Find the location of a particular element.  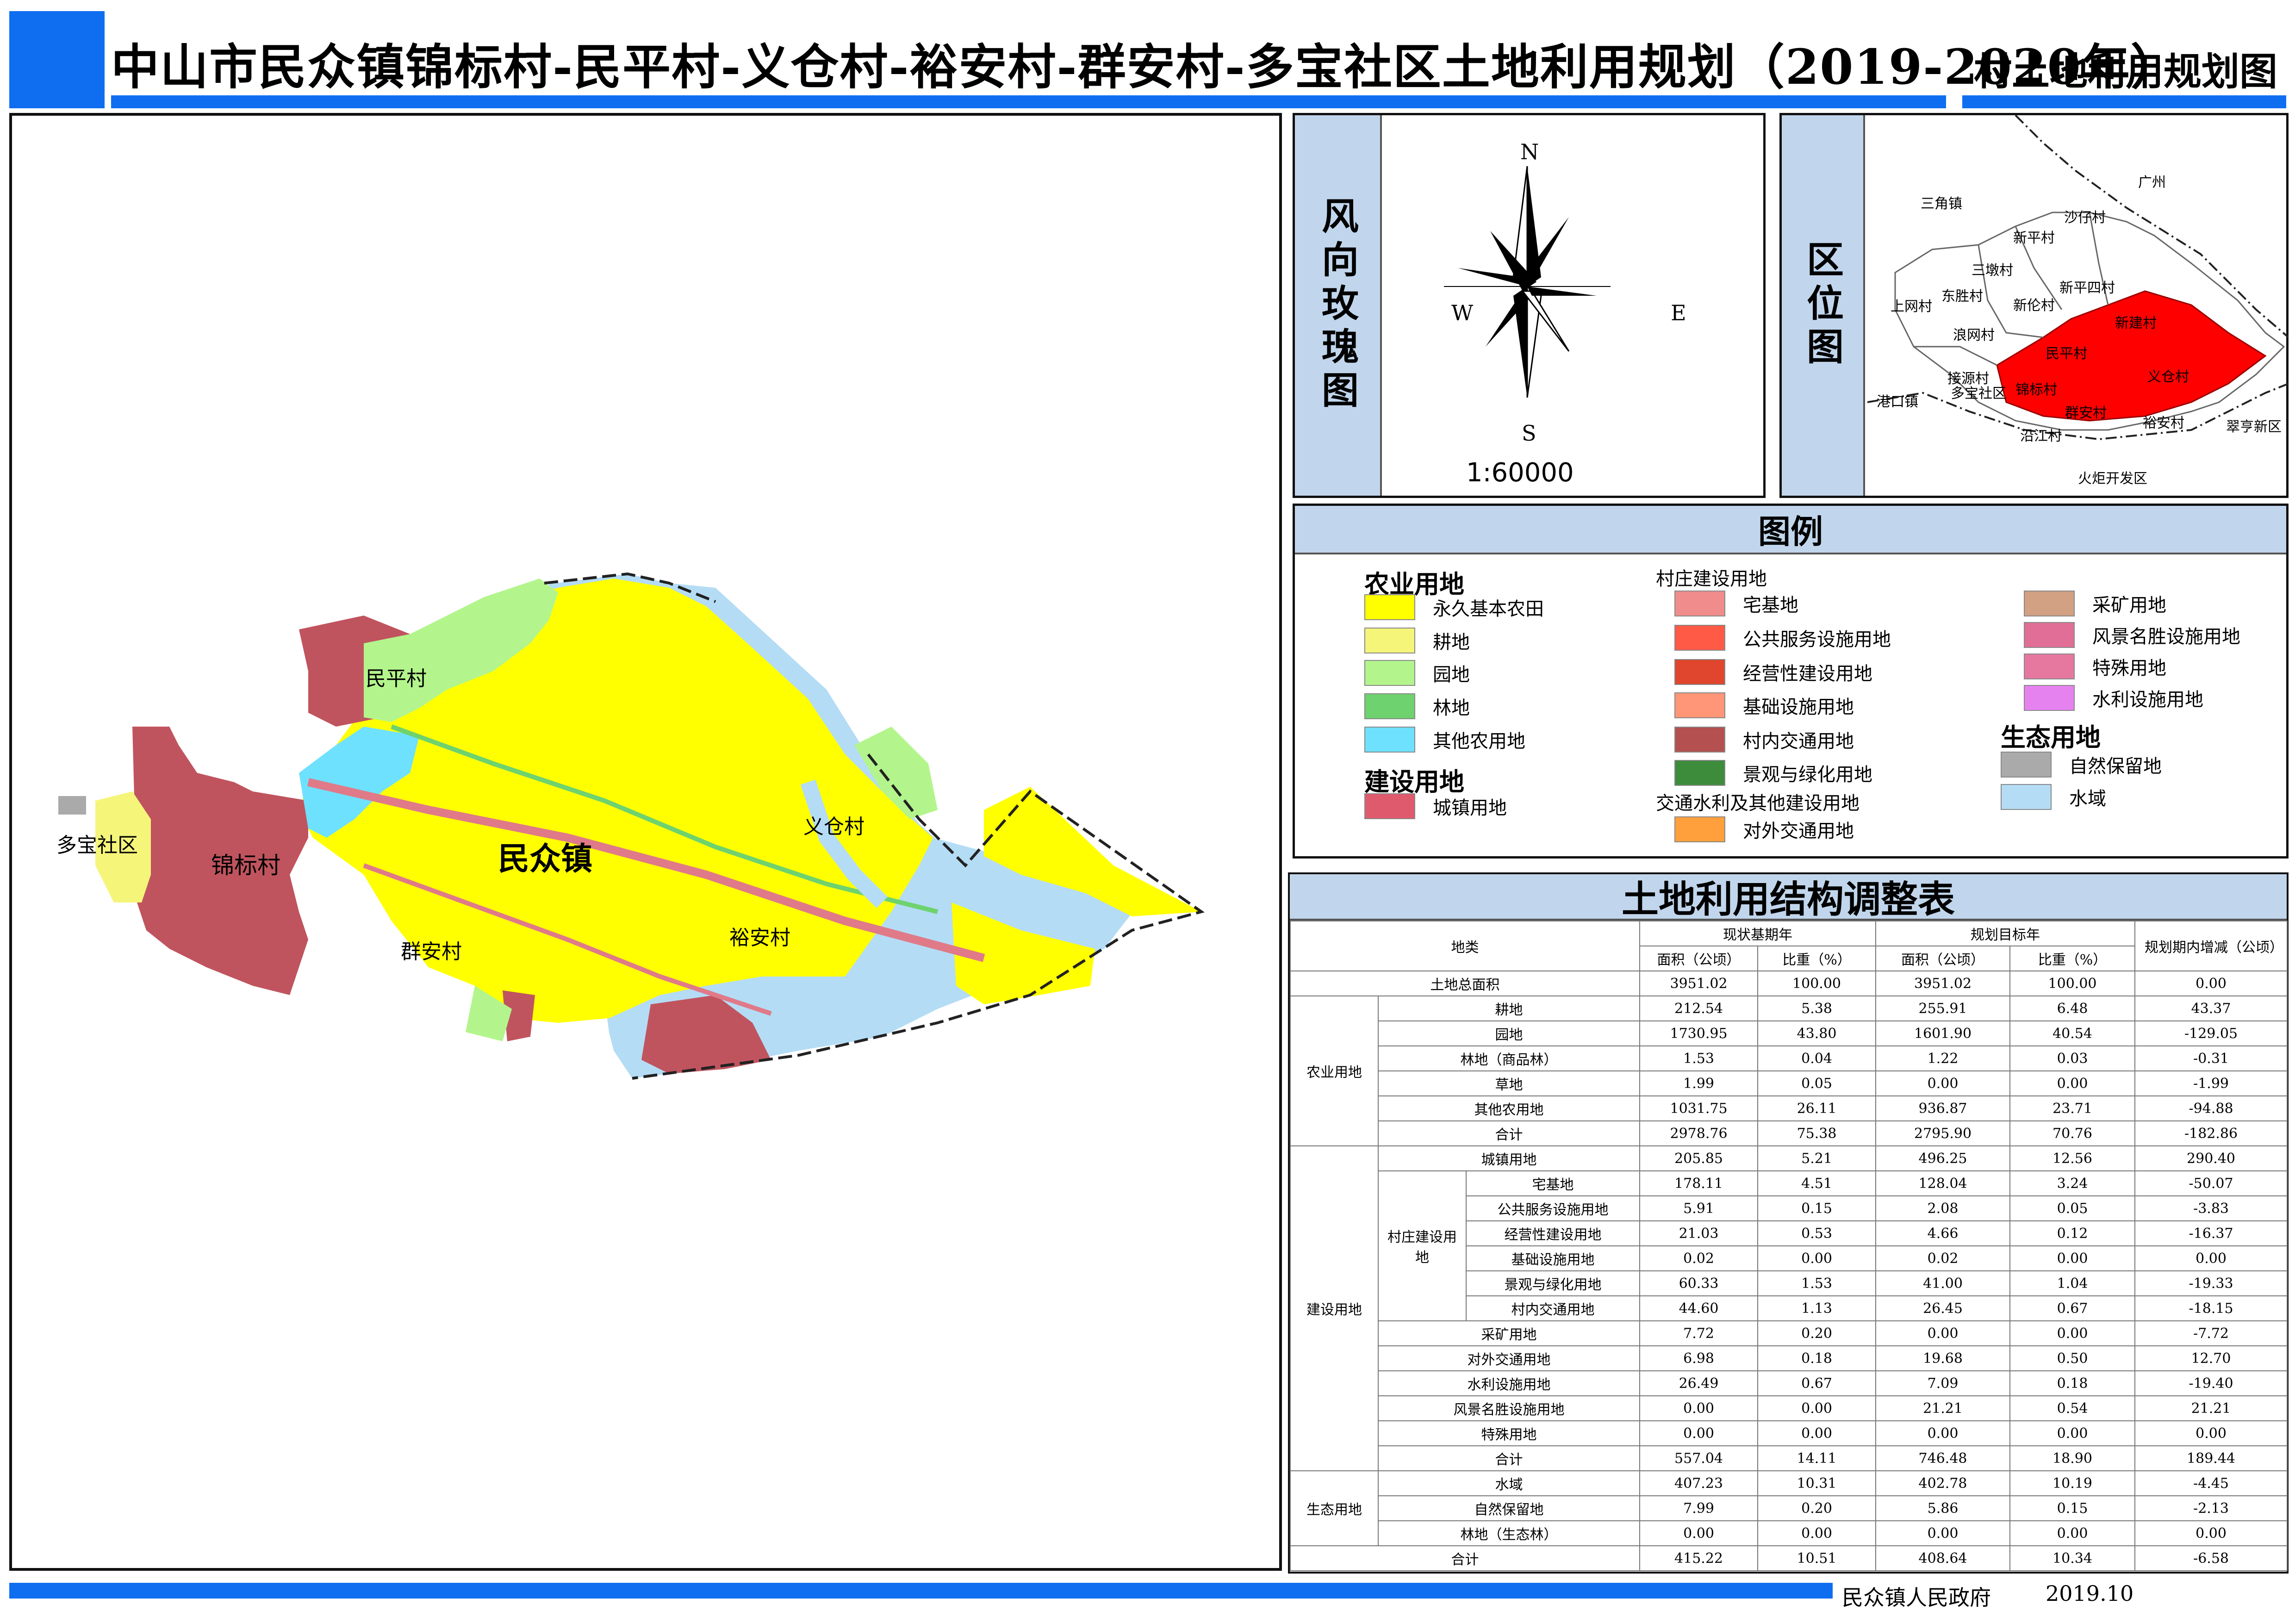

row-label: 特殊用地 is located at coordinates (1509, 1433).